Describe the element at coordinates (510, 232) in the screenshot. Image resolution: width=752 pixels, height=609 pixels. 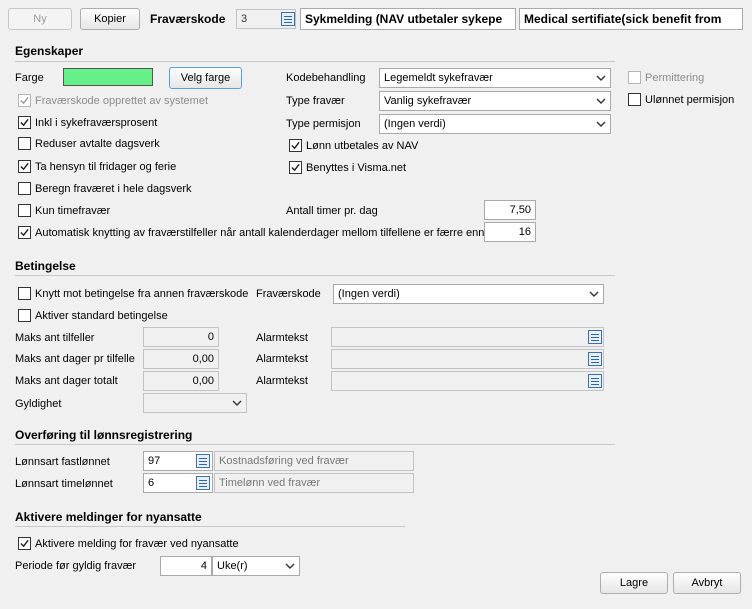
I see `auto-link-days-input: 16` at that location.